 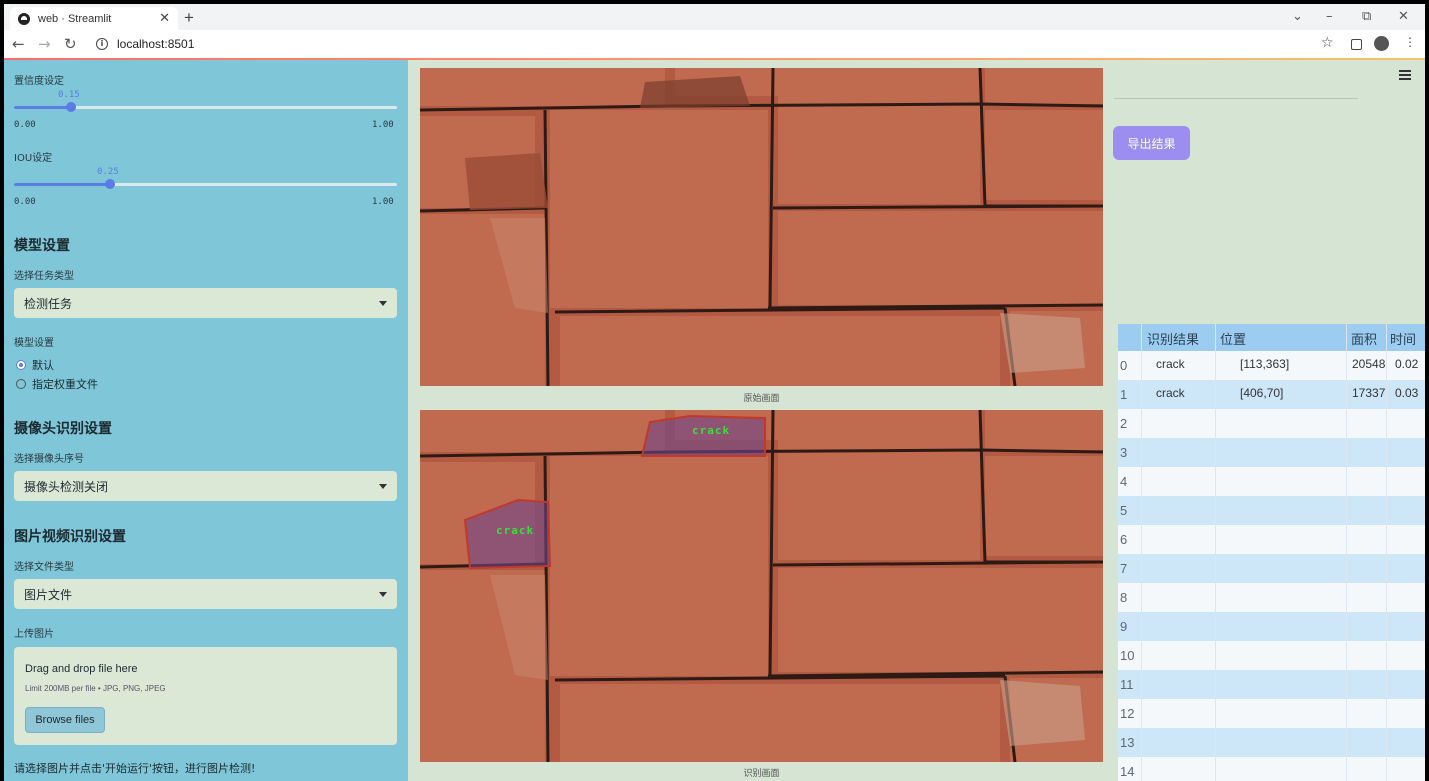 What do you see at coordinates (1271, 481) in the screenshot?
I see `table-row: 4` at bounding box center [1271, 481].